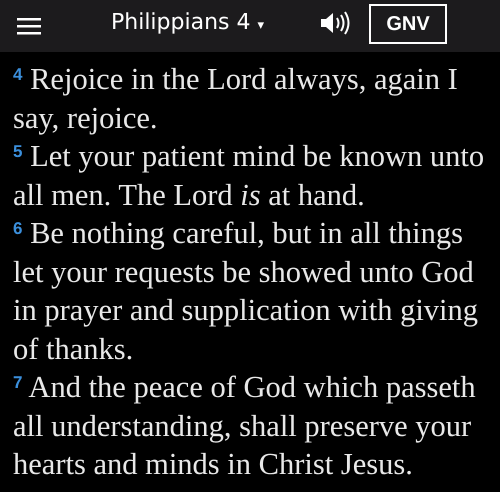 Image resolution: width=500 pixels, height=492 pixels. What do you see at coordinates (29, 26) in the screenshot?
I see `menu-icon` at bounding box center [29, 26].